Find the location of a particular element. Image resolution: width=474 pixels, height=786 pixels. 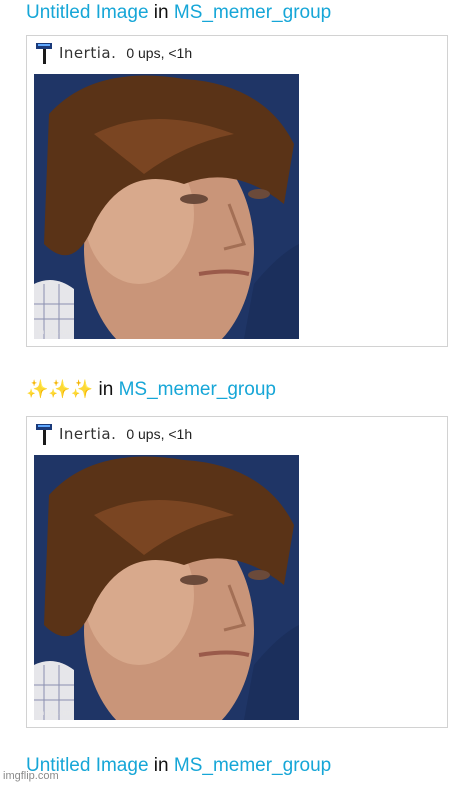

post-title-link: Untitled Image is located at coordinates (87, 12).